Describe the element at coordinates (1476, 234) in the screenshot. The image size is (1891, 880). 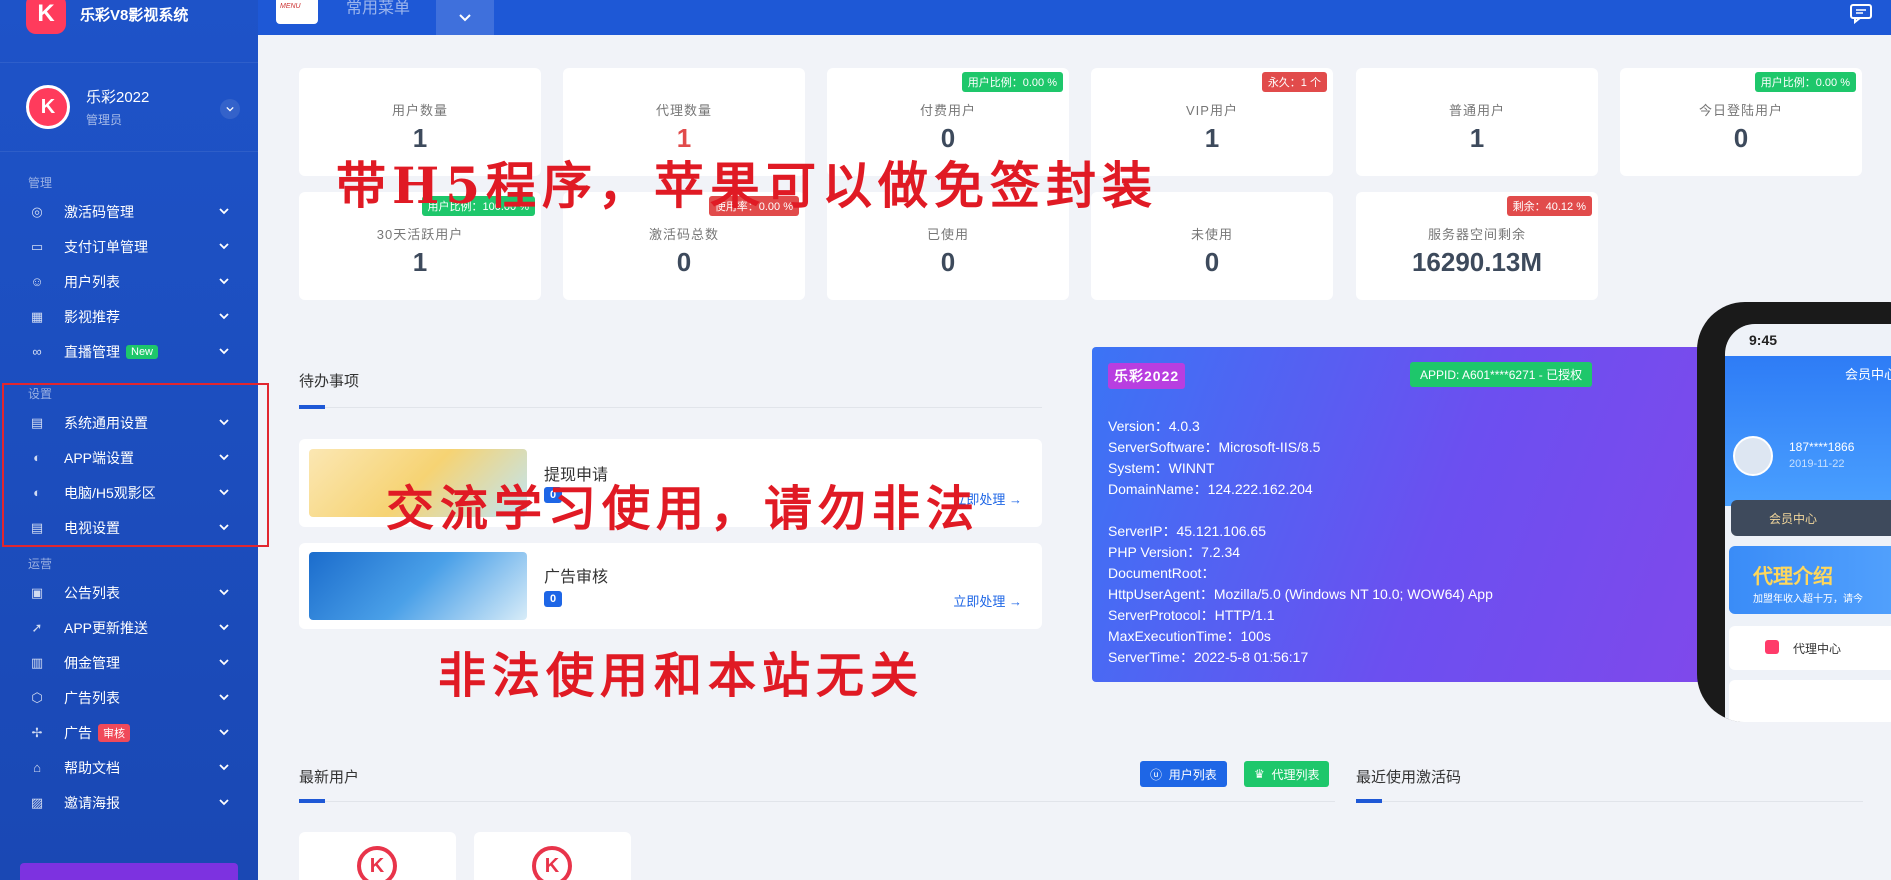
I see `stat-label: 服务器空间剩余` at that location.